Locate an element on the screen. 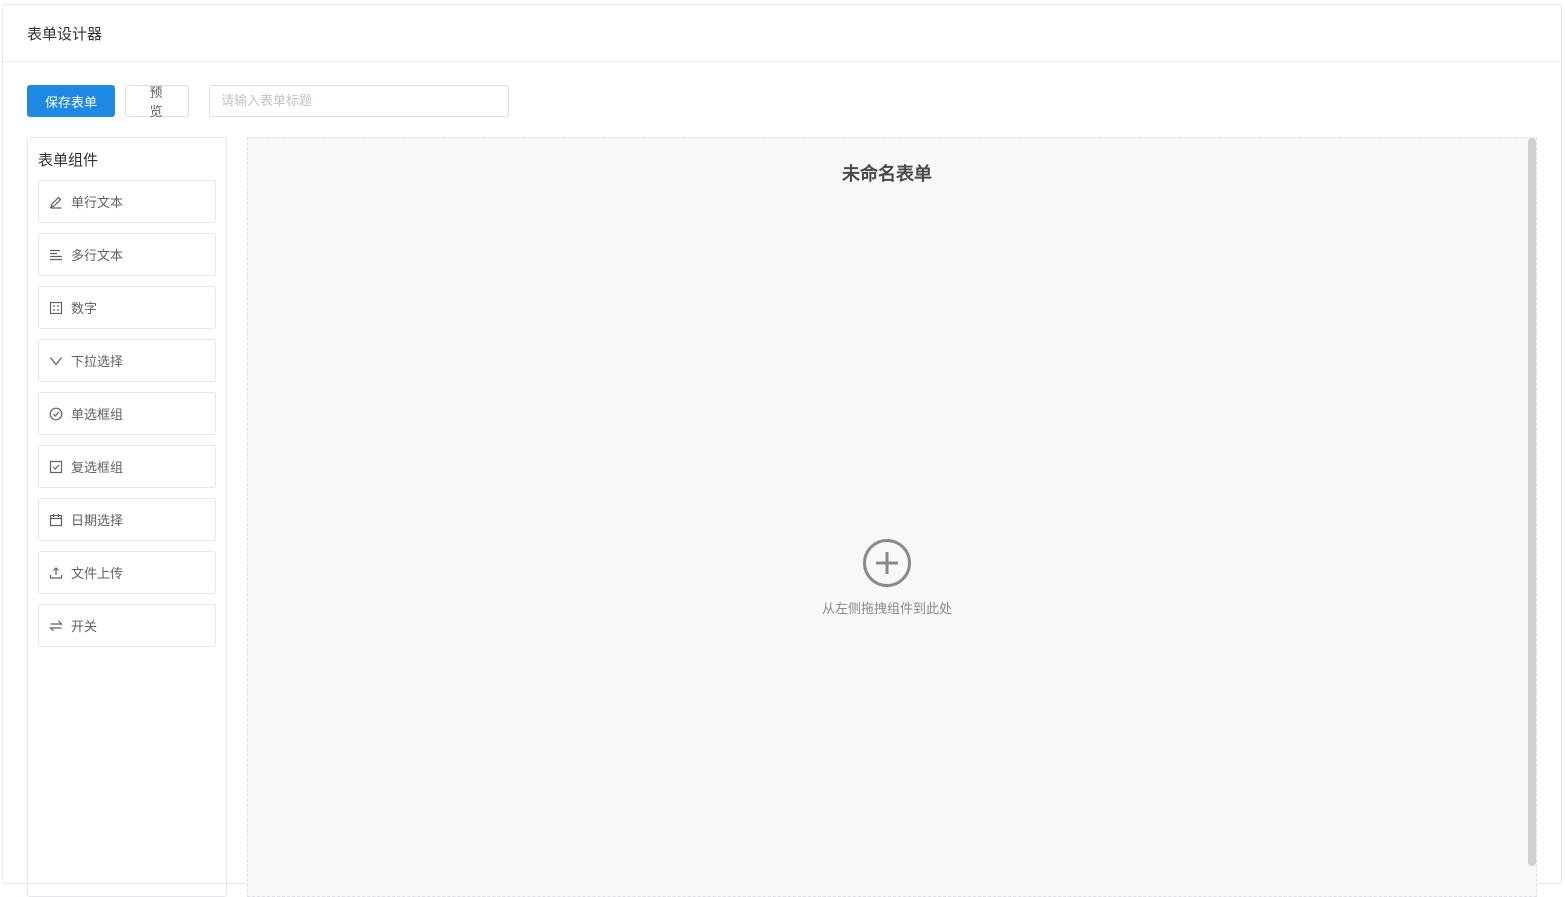 The width and height of the screenshot is (1565, 897). add-circle-icon is located at coordinates (887, 565).